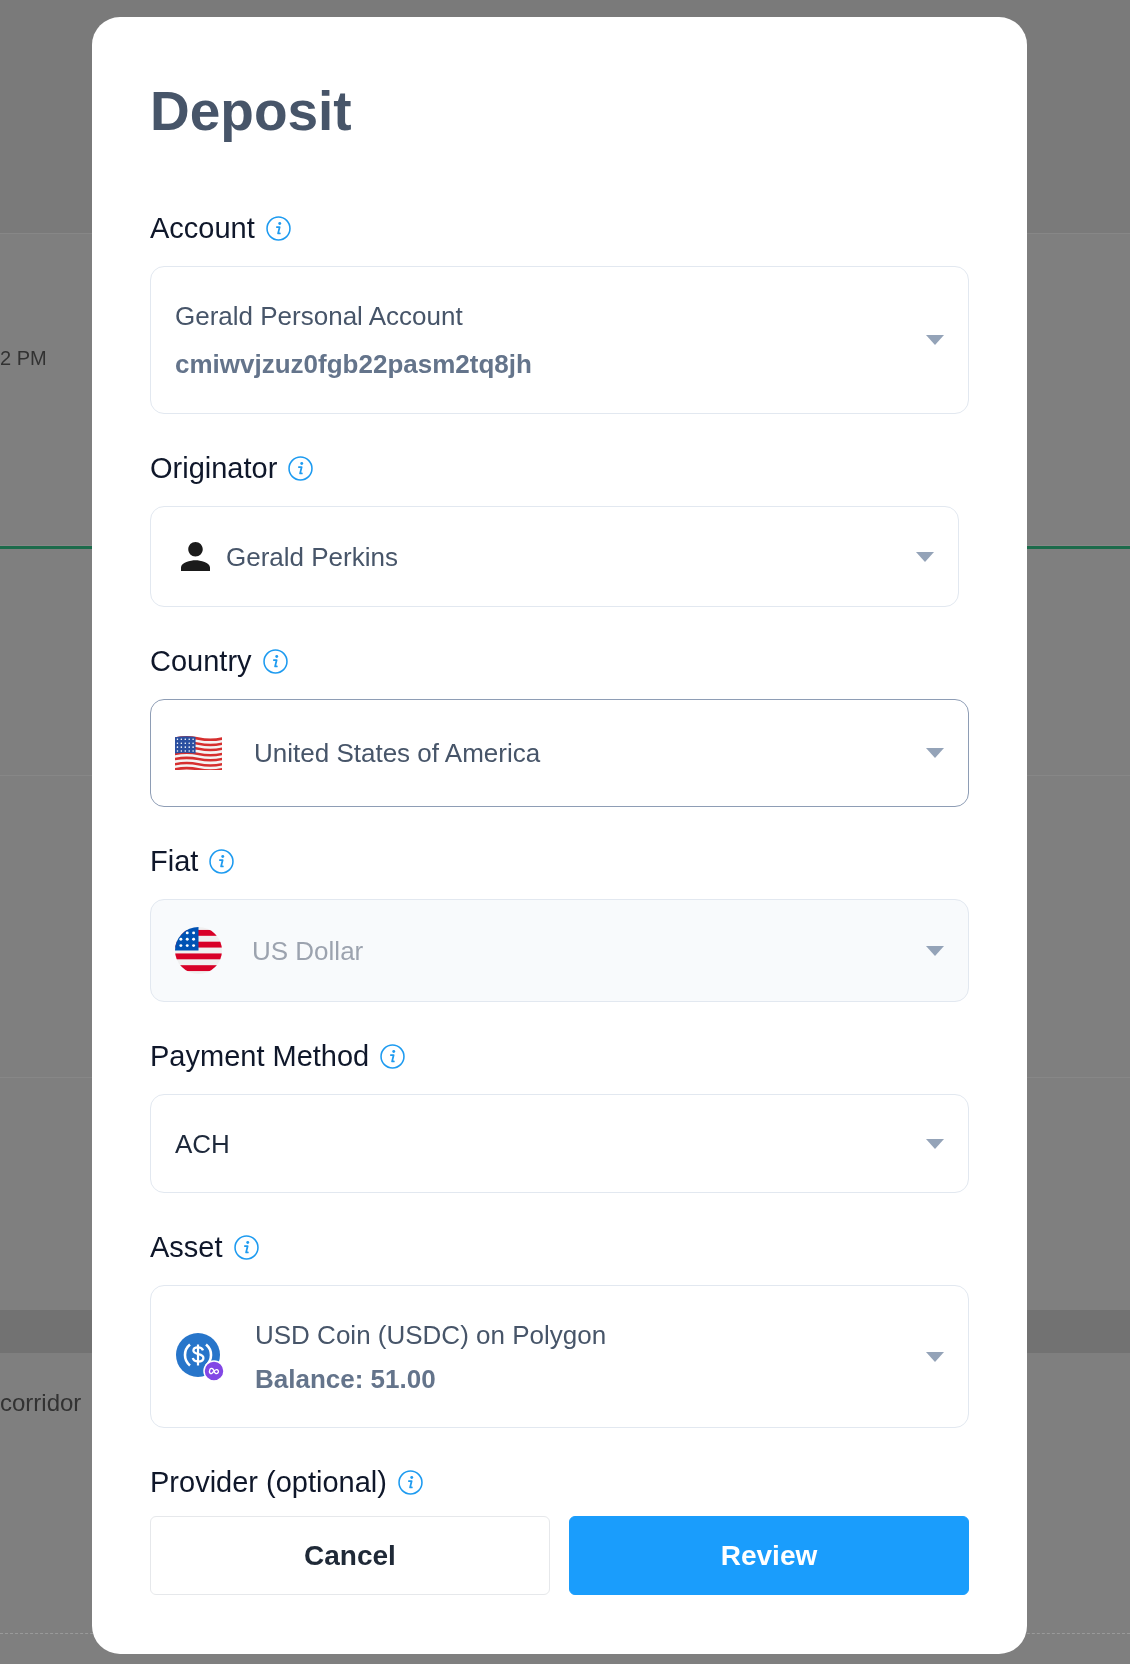  I want to click on dropdown-field: ACH, so click(559, 1143).